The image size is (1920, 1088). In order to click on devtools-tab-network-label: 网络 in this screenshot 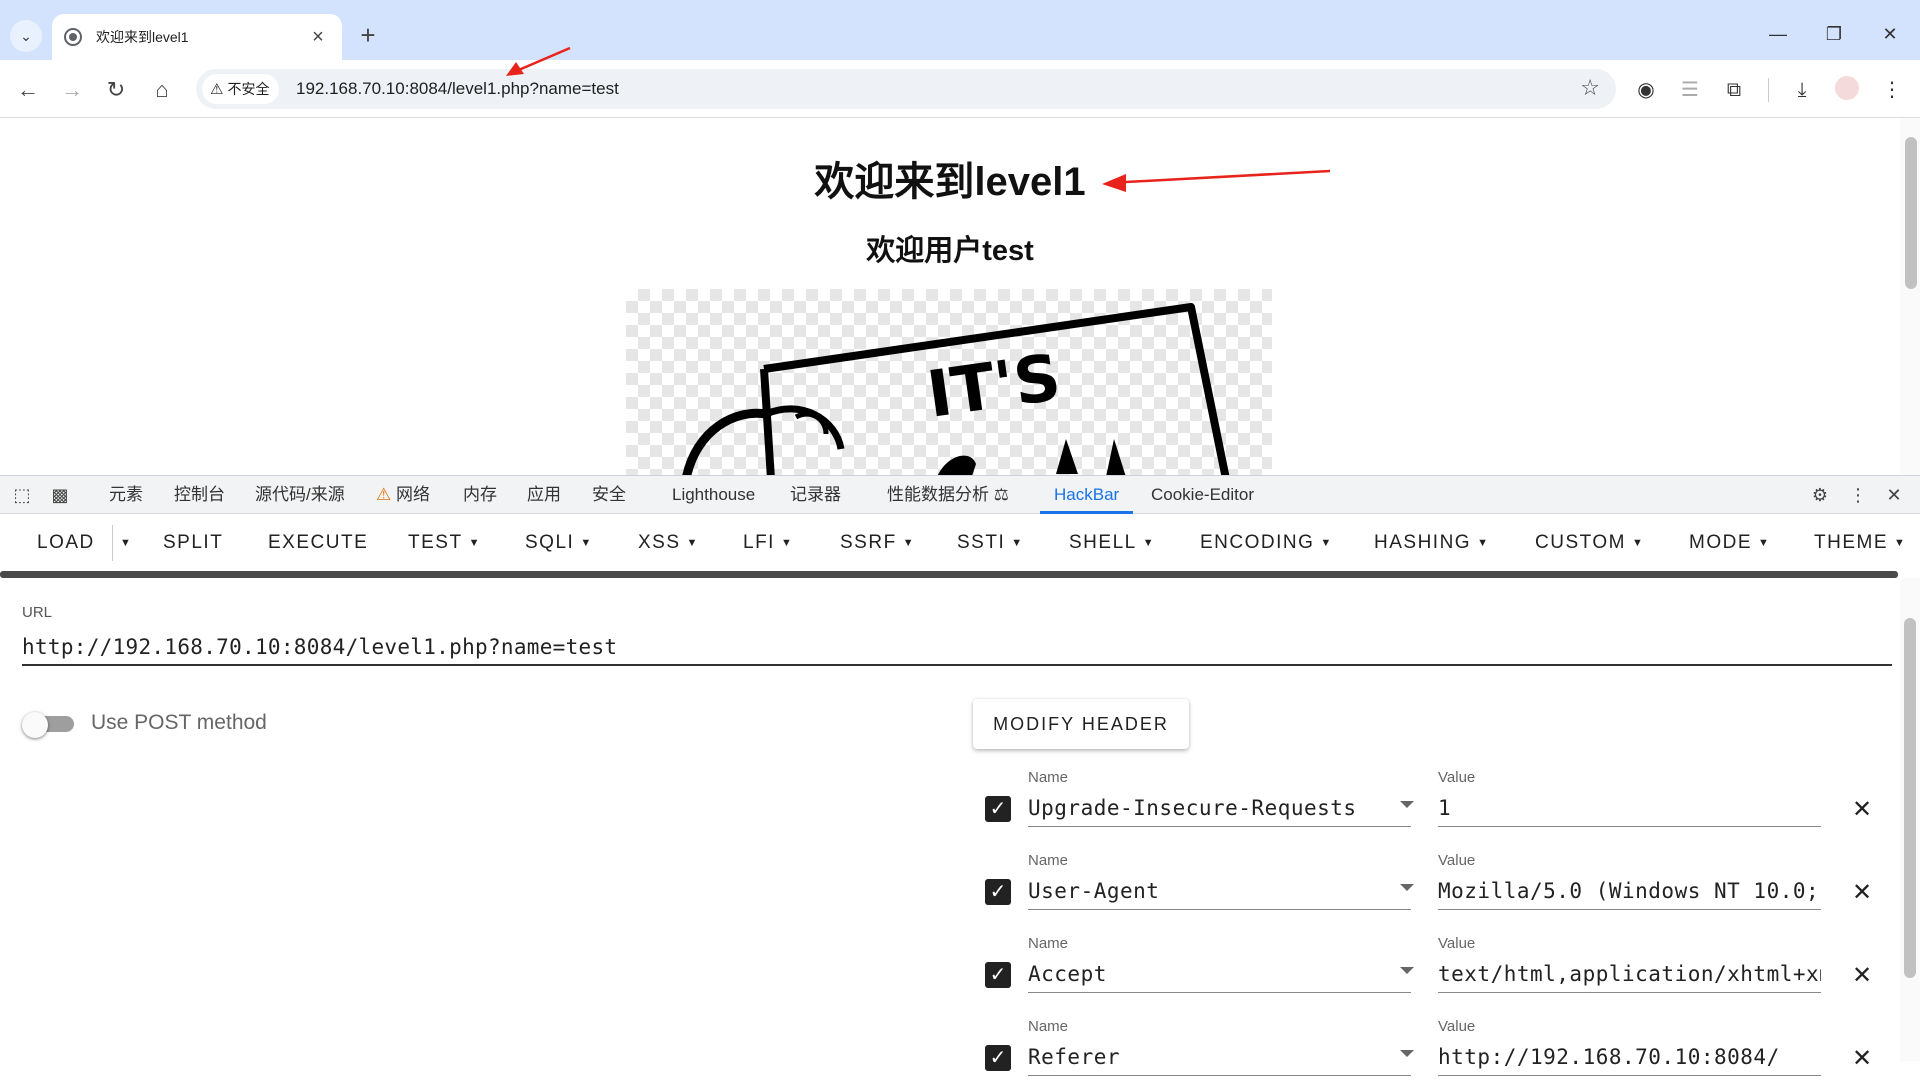, I will do `click(412, 494)`.